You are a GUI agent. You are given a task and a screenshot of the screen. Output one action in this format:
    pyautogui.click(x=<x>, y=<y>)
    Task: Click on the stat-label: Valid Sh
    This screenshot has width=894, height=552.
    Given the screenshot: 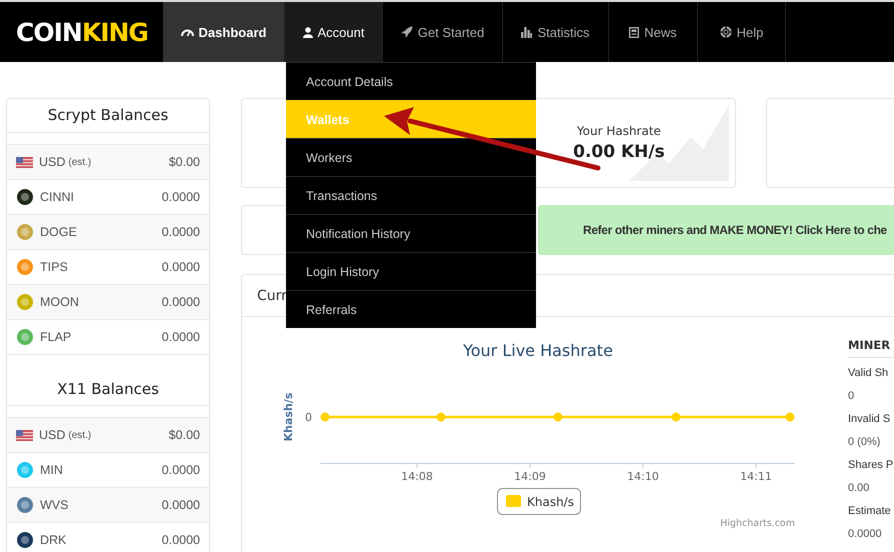 What is the action you would take?
    pyautogui.click(x=869, y=373)
    